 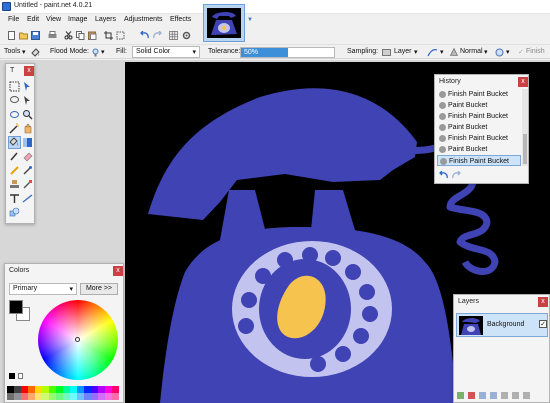 What do you see at coordinates (403, 51) in the screenshot?
I see `sampling-value: Layer` at bounding box center [403, 51].